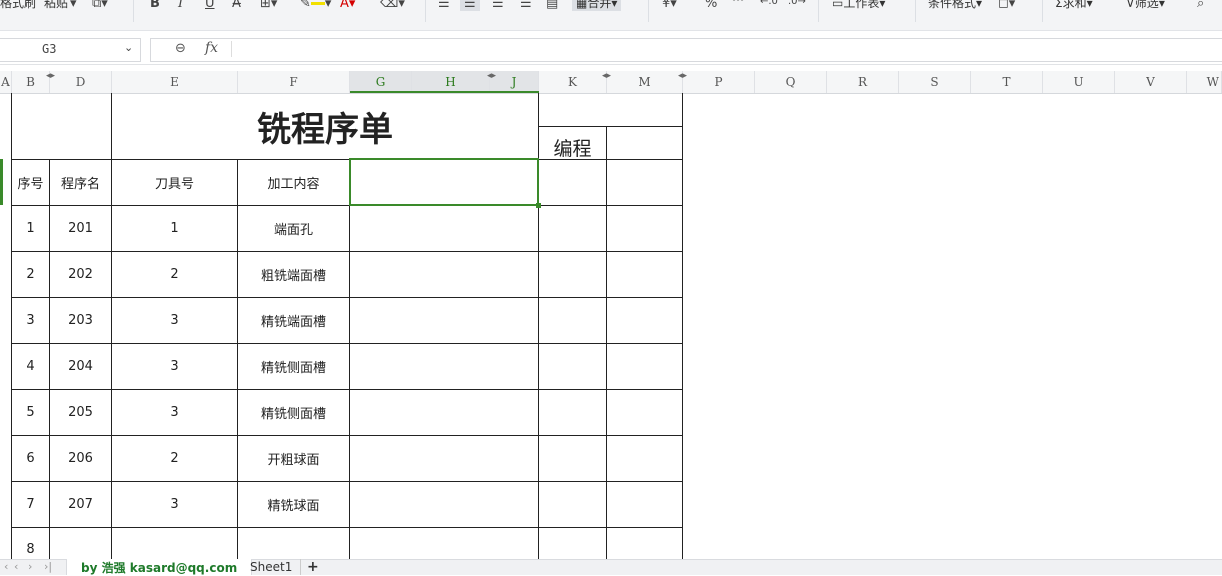 The height and width of the screenshot is (576, 1222). What do you see at coordinates (1145, 5) in the screenshot?
I see `filter-button: ⊽筛选▾` at bounding box center [1145, 5].